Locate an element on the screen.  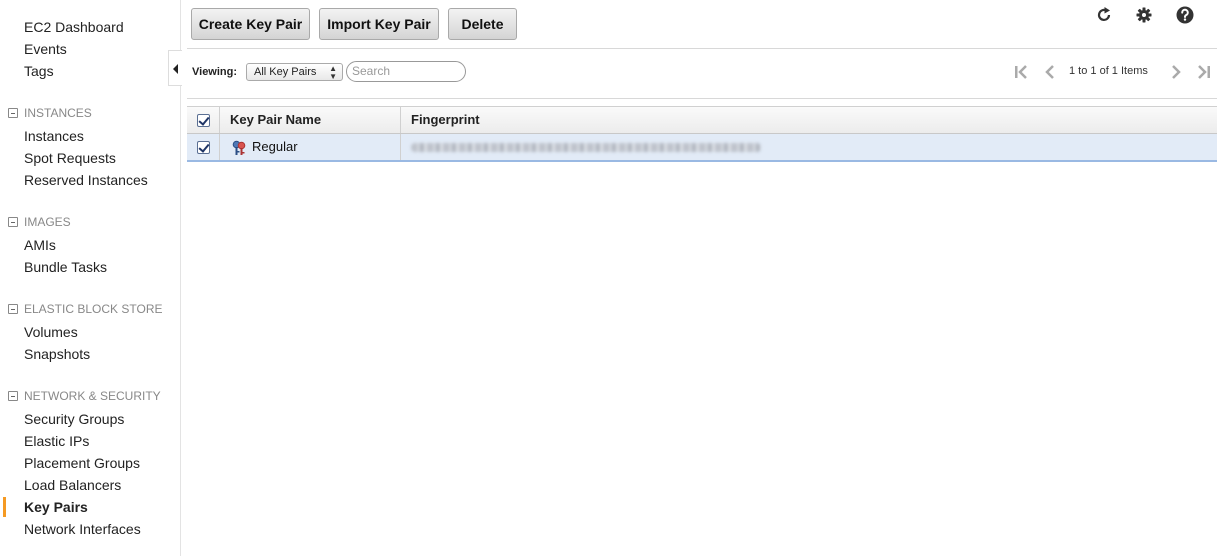
section-header-images: IMAGES is located at coordinates (39, 222).